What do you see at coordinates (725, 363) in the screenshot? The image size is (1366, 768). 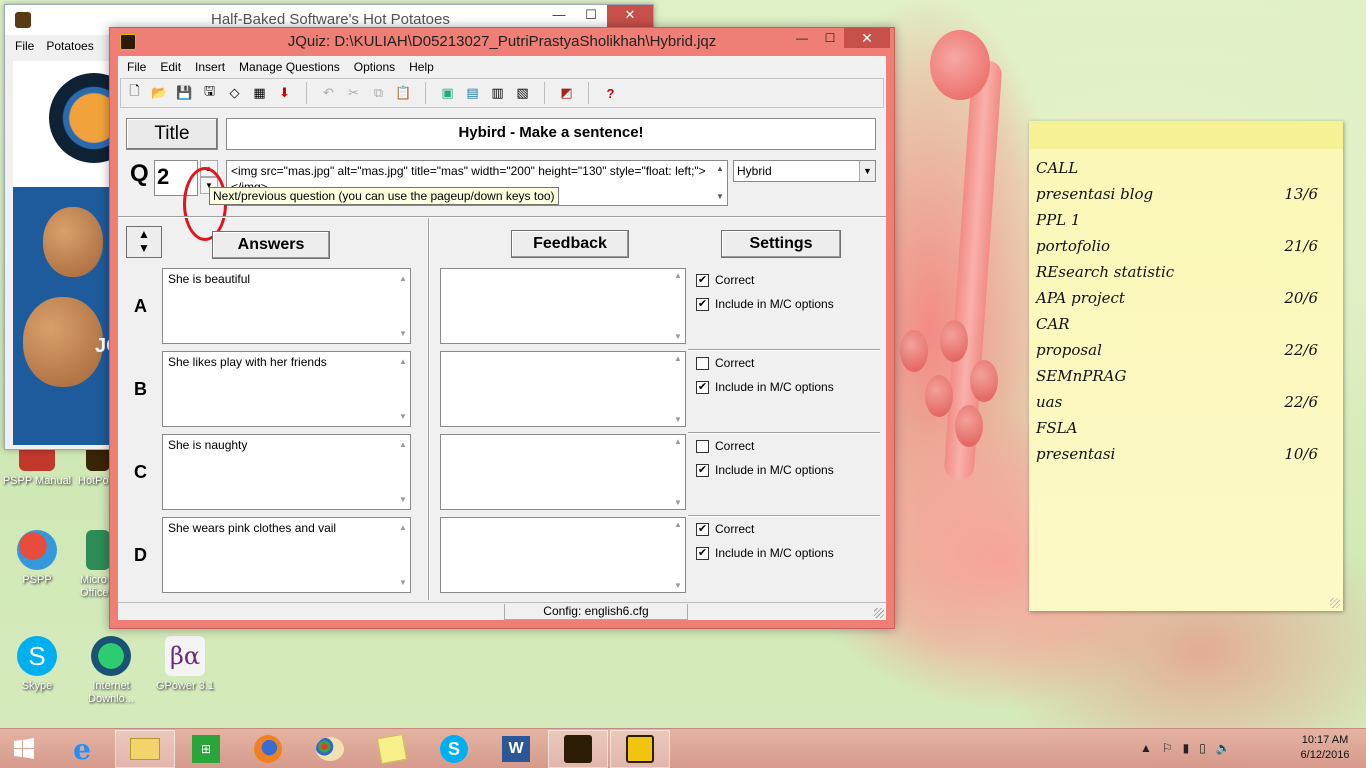 I see `correct-b-checkbox: Correct` at bounding box center [725, 363].